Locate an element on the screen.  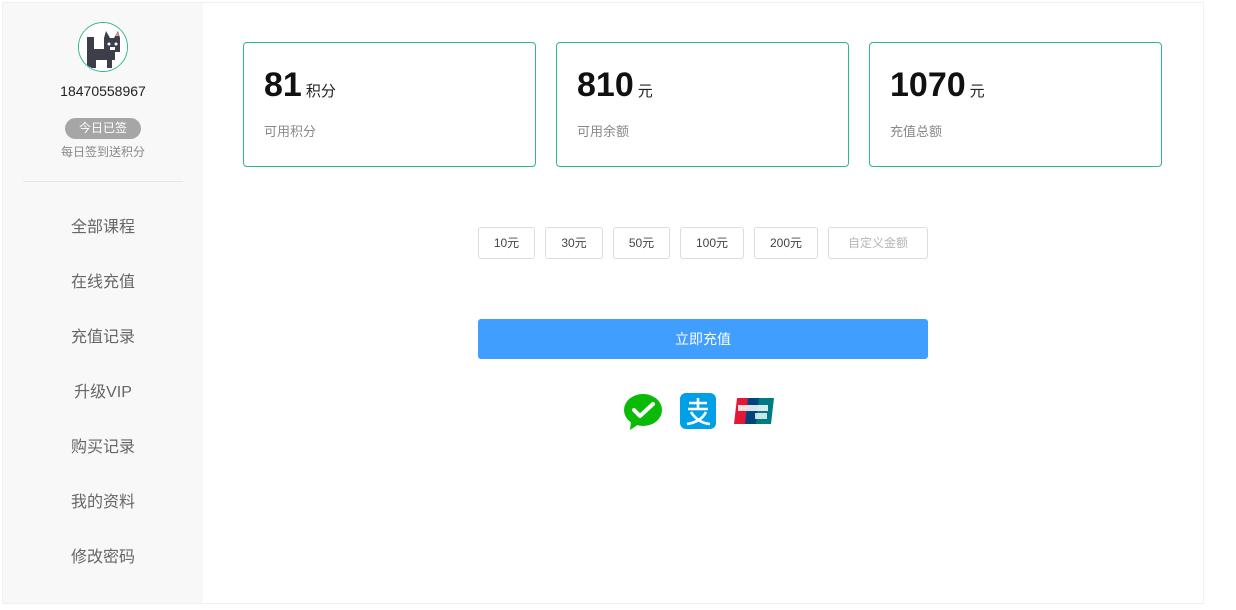
recharge-now-button: 立即充值 is located at coordinates (703, 339).